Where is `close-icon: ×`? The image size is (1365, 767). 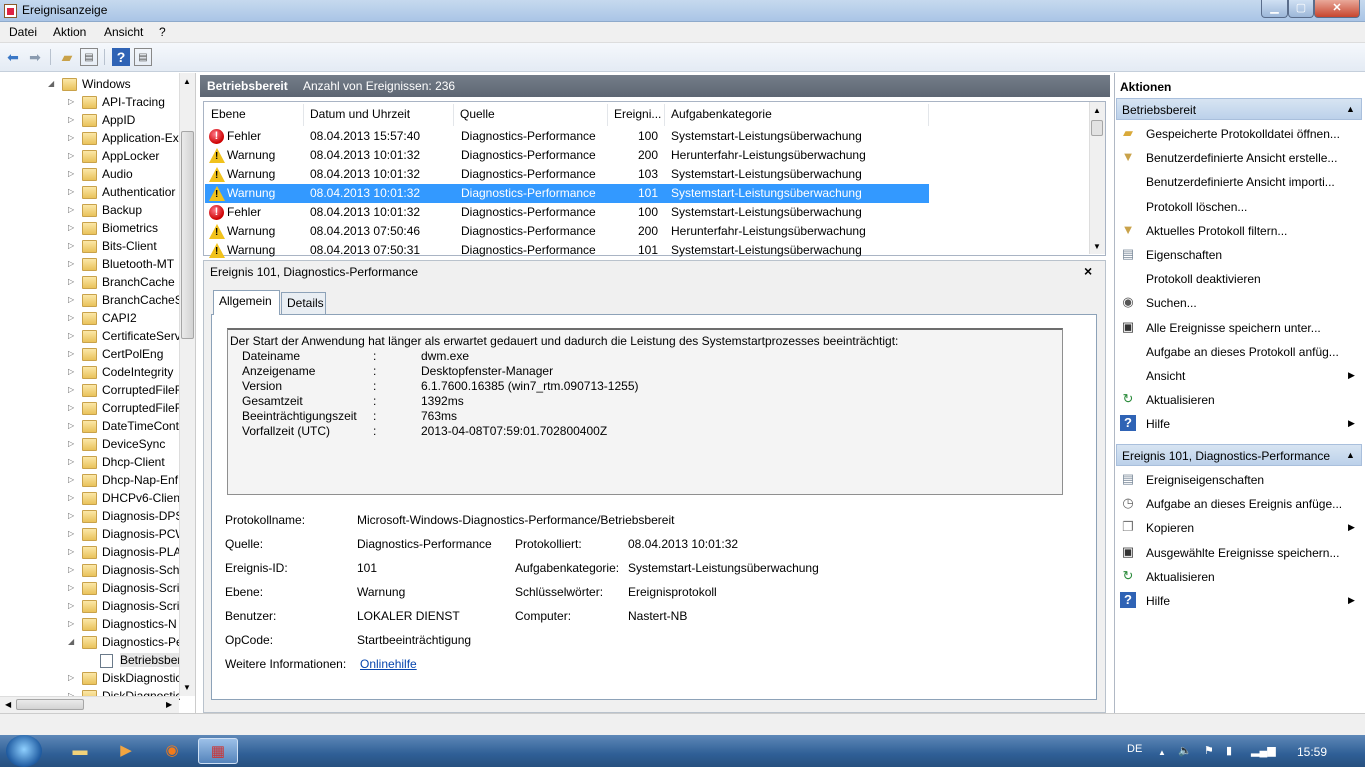
close-icon: × is located at coordinates (1088, 271).